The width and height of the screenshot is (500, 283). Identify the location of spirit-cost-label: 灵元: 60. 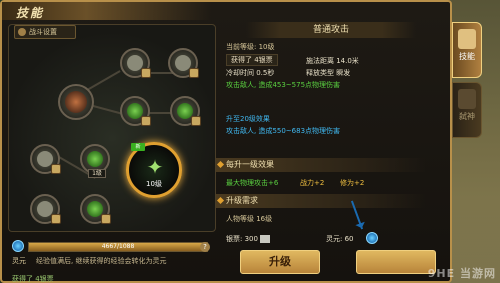
(340, 239).